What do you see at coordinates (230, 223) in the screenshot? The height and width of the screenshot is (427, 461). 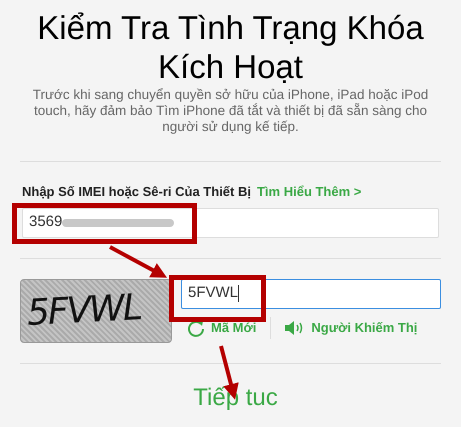 I see `imei-field: 3569` at bounding box center [230, 223].